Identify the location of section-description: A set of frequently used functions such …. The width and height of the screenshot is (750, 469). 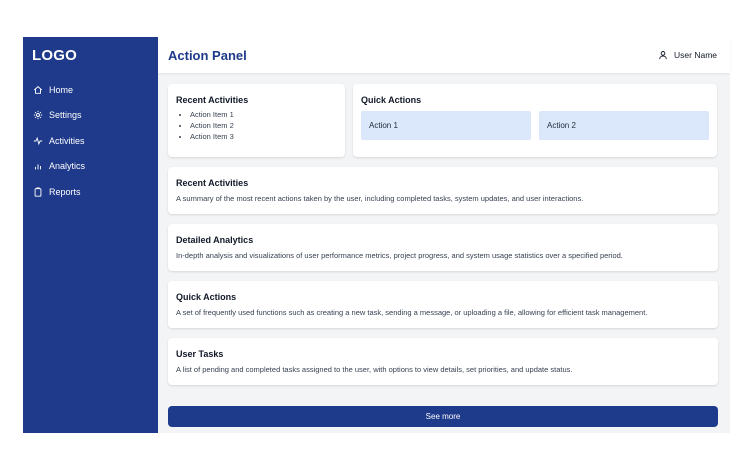
(412, 312).